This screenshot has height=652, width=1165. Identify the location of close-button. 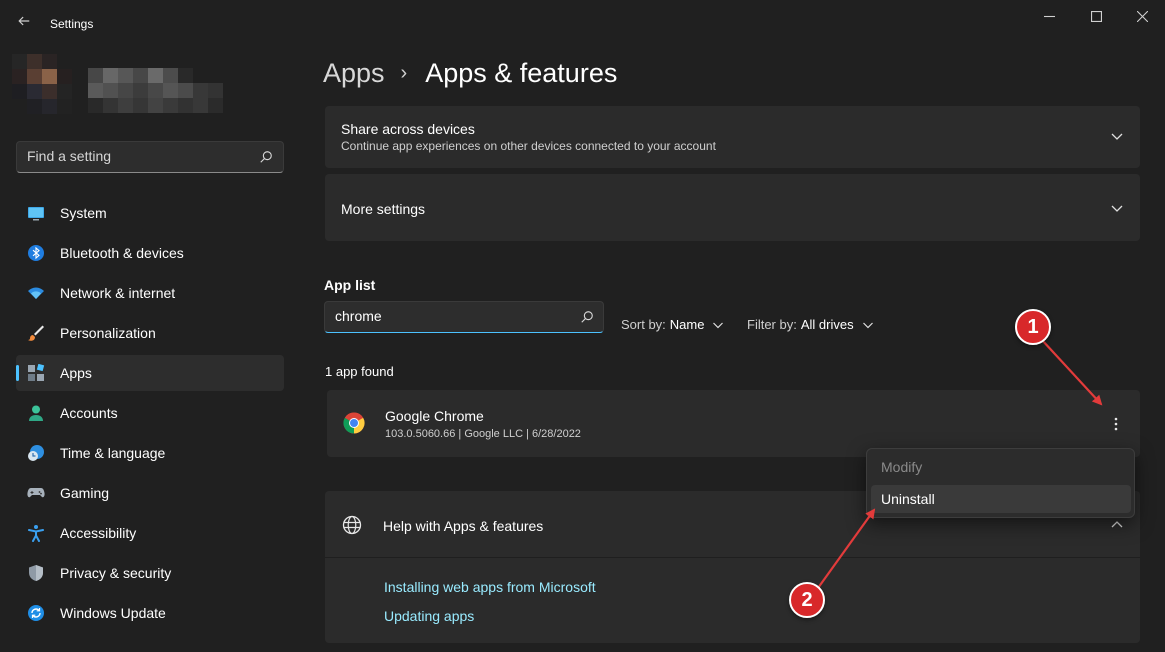
(1142, 16).